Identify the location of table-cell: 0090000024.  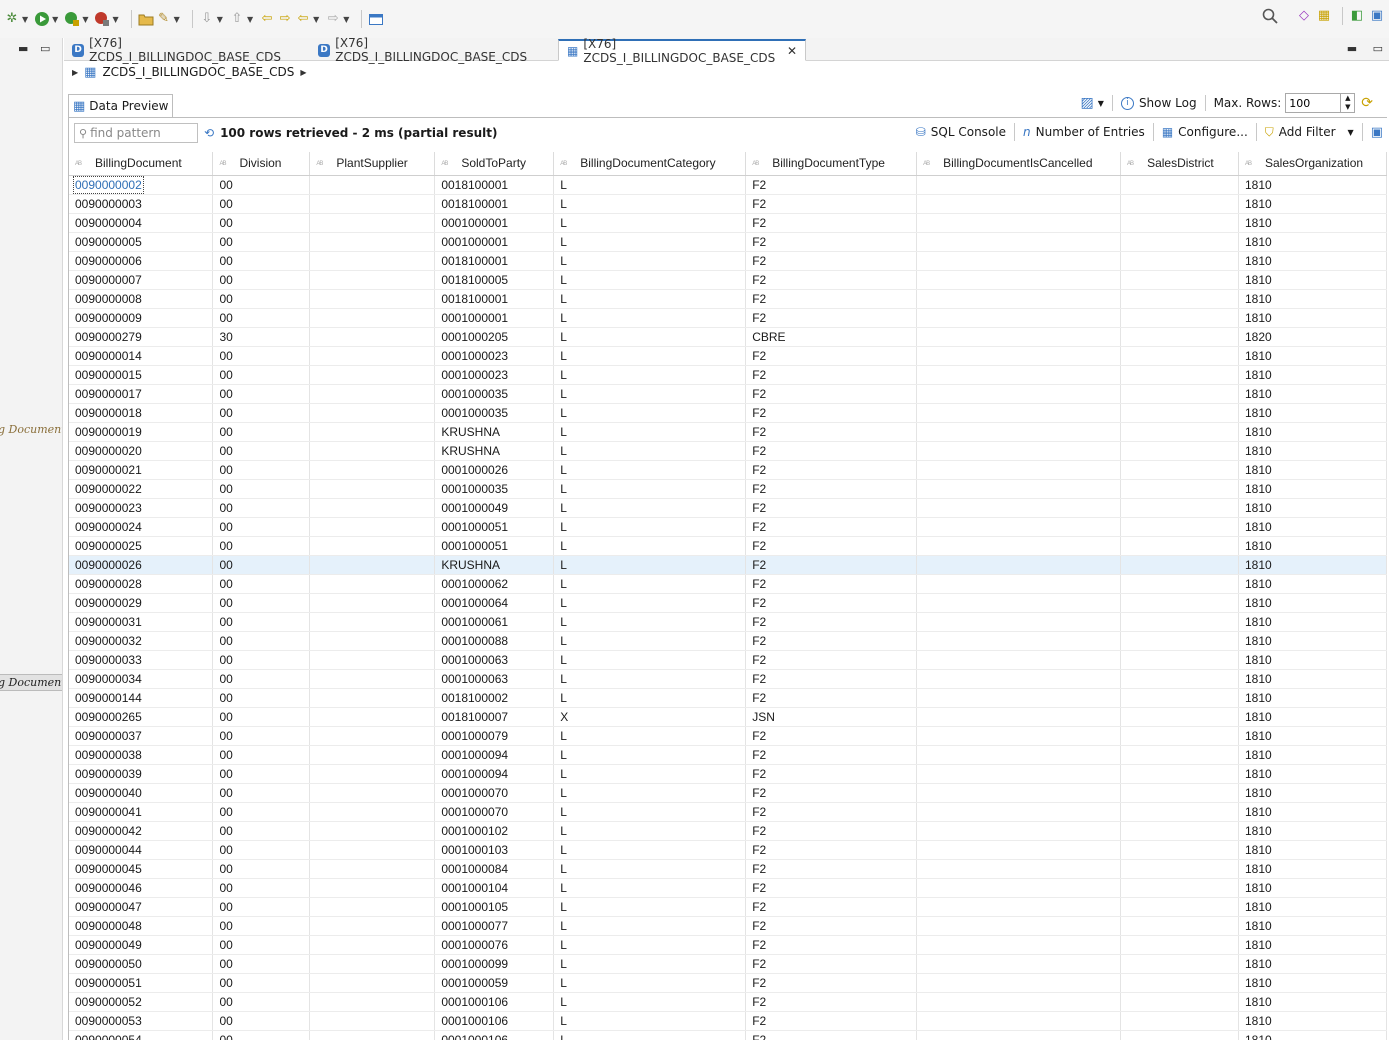
(141, 527).